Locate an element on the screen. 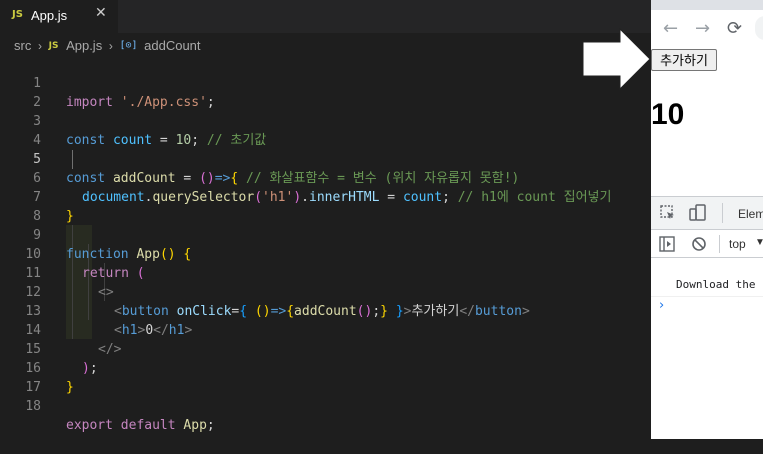  code-line: 1 import './App.css'; is located at coordinates (325, 82).